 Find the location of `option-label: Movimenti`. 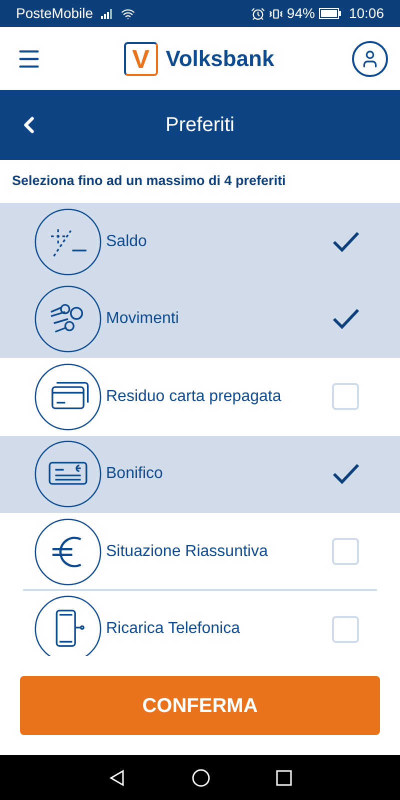

option-label: Movimenti is located at coordinates (143, 319).